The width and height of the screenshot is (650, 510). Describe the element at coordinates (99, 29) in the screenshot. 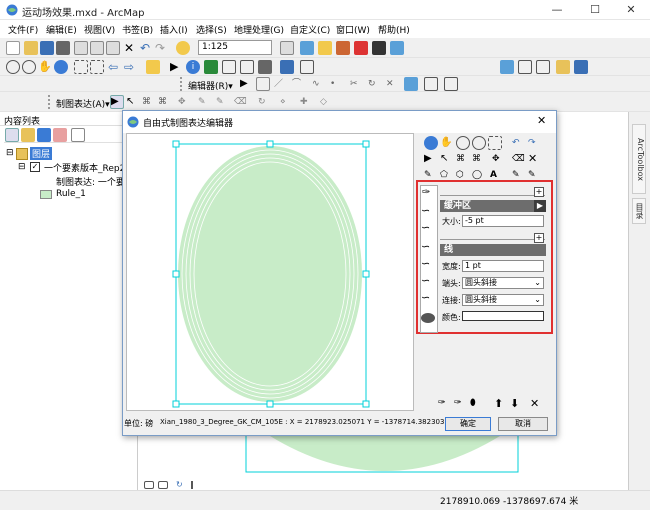

I see `menu-view: 视图(V)` at that location.